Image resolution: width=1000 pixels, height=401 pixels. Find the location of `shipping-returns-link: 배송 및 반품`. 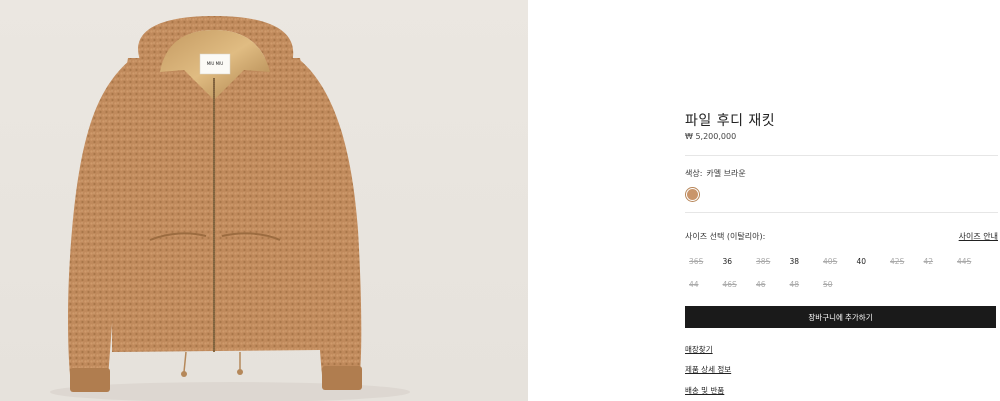

shipping-returns-link: 배송 및 반품 is located at coordinates (704, 390).